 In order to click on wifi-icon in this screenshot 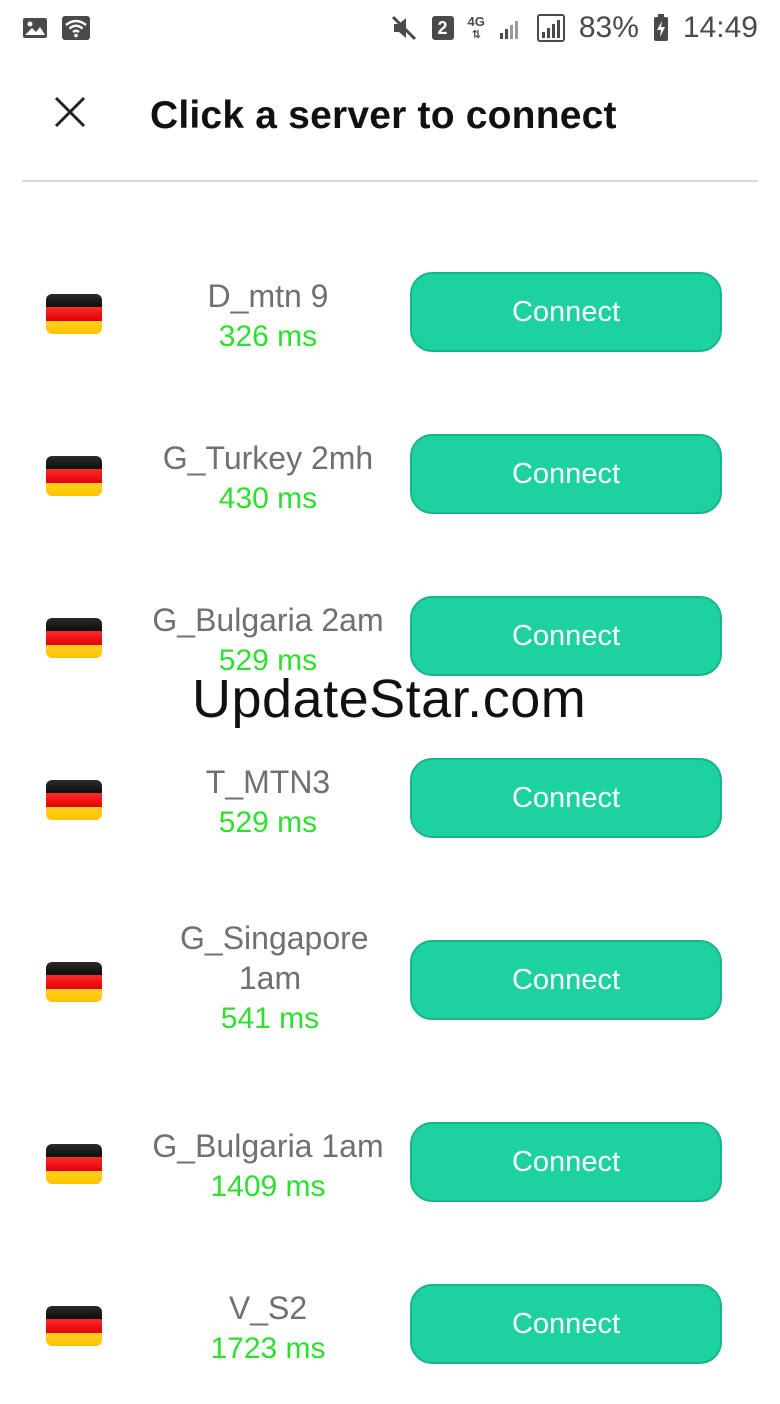, I will do `click(76, 28)`.